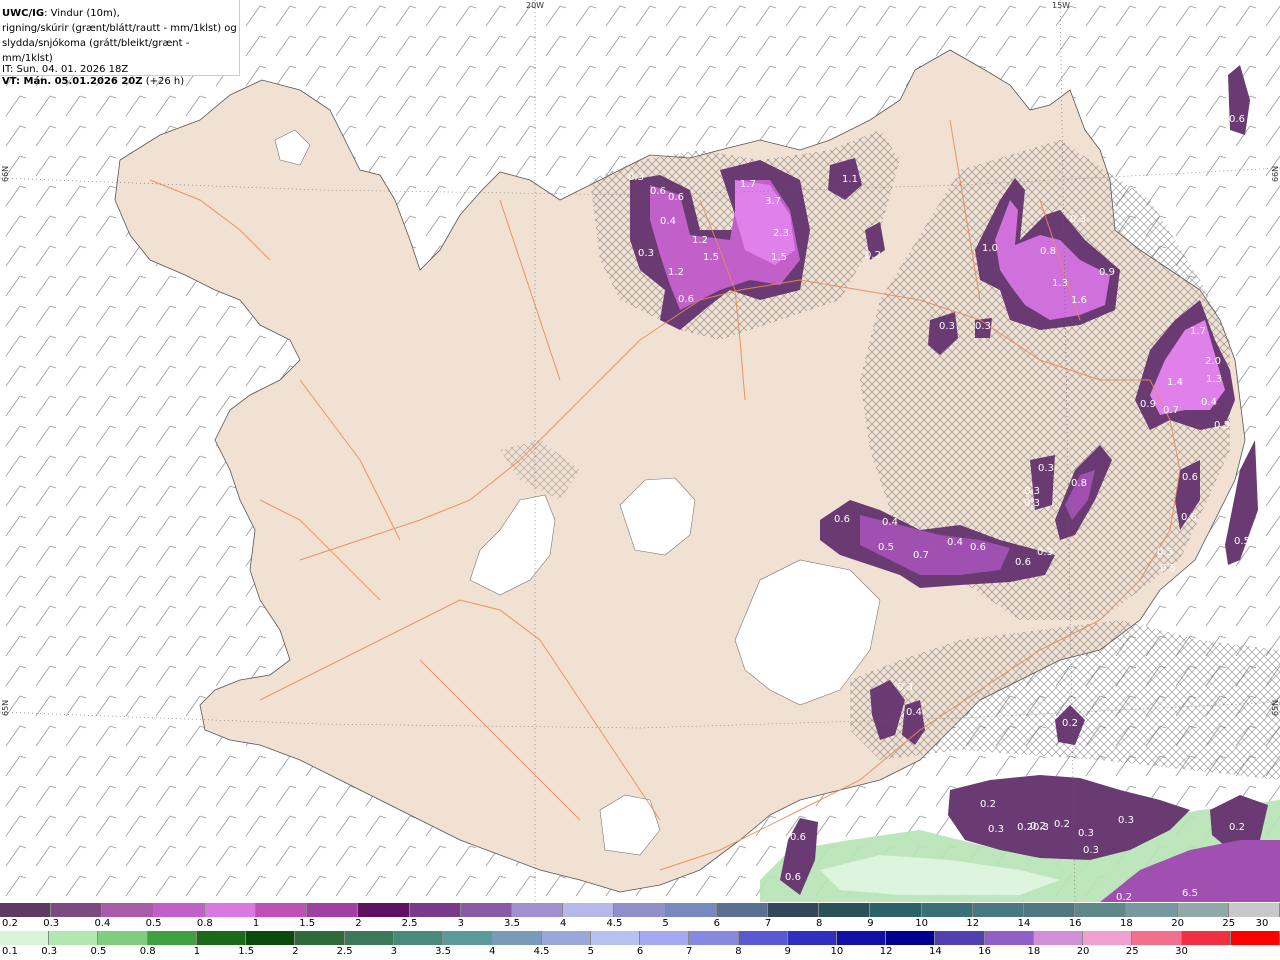 The height and width of the screenshot is (960, 1280). What do you see at coordinates (535, 5) in the screenshot?
I see `lon-label-20w: 20W` at bounding box center [535, 5].